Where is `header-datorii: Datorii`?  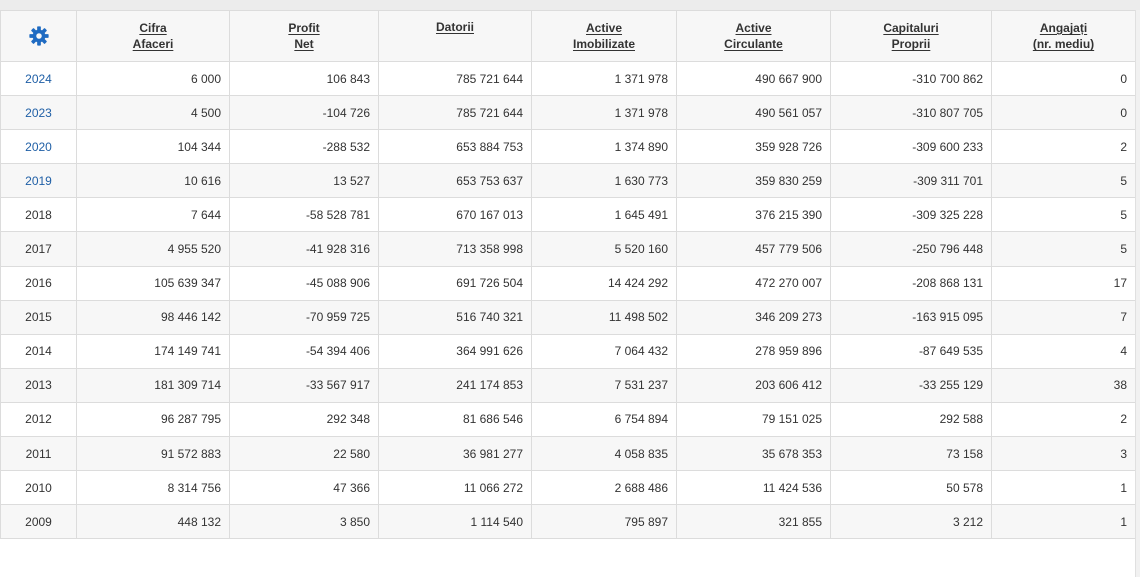 header-datorii: Datorii is located at coordinates (455, 36).